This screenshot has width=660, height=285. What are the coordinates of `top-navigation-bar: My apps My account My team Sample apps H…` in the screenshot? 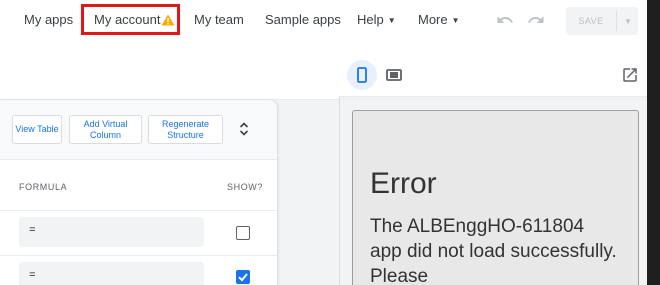 It's located at (330, 20).